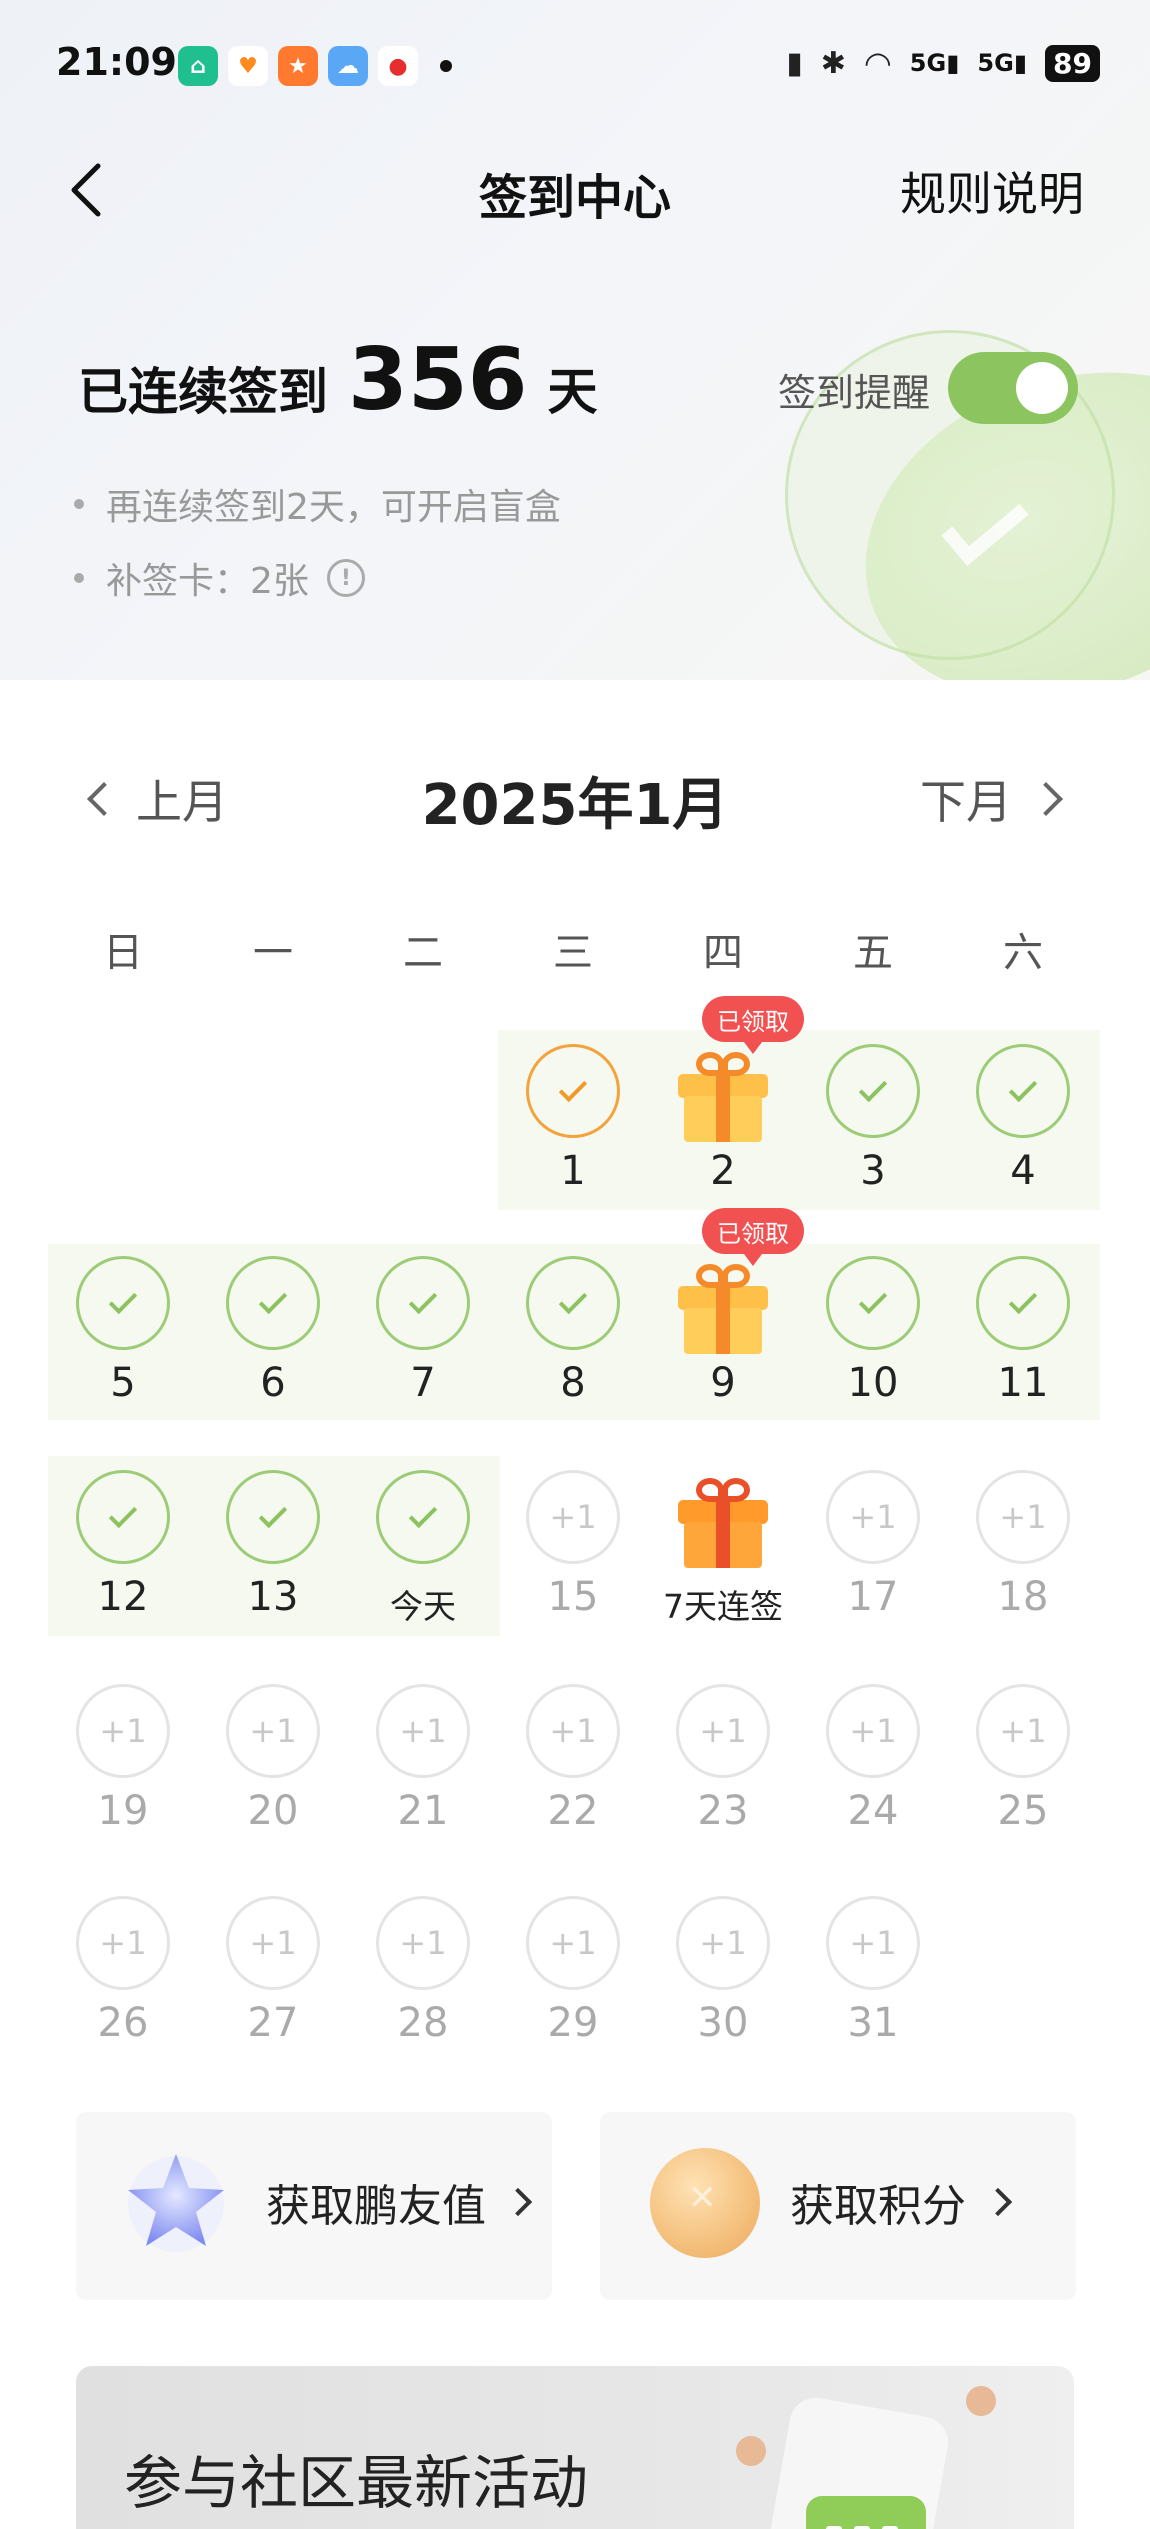 This screenshot has width=1150, height=2529. What do you see at coordinates (423, 1383) in the screenshot?
I see `day-number: 7` at bounding box center [423, 1383].